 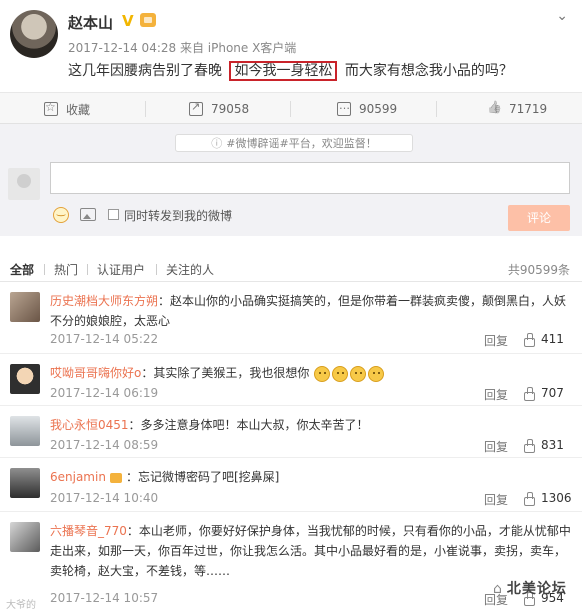 I want to click on favorite-button: 收藏, so click(x=67, y=109).